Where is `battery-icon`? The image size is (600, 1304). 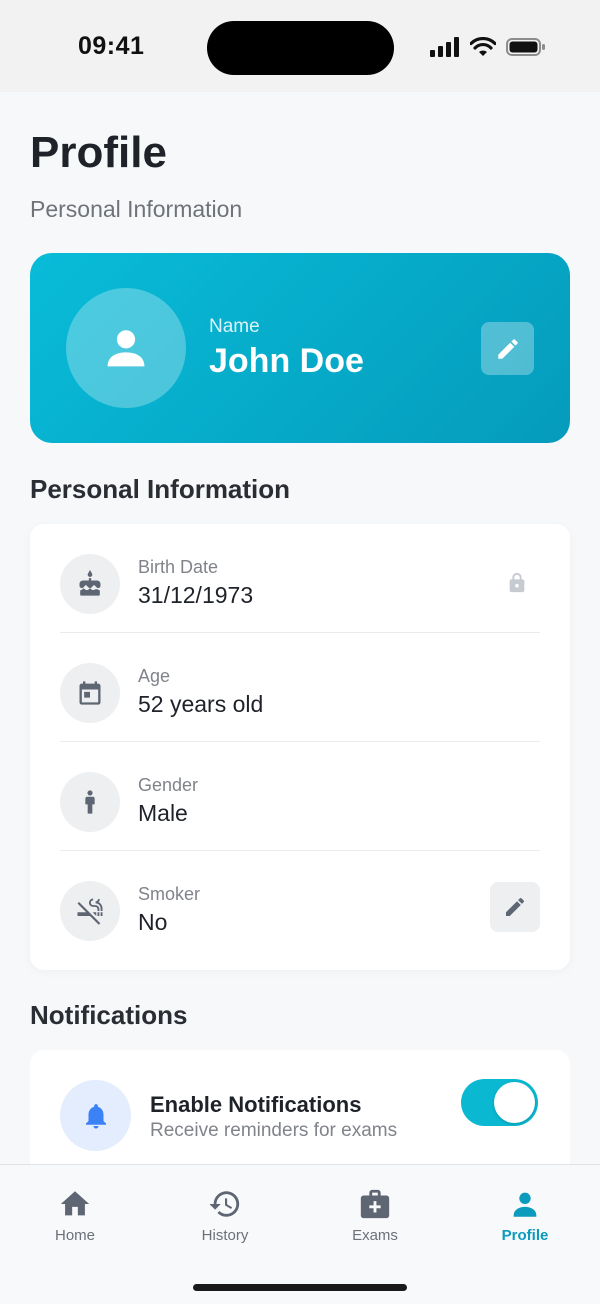 battery-icon is located at coordinates (525, 47).